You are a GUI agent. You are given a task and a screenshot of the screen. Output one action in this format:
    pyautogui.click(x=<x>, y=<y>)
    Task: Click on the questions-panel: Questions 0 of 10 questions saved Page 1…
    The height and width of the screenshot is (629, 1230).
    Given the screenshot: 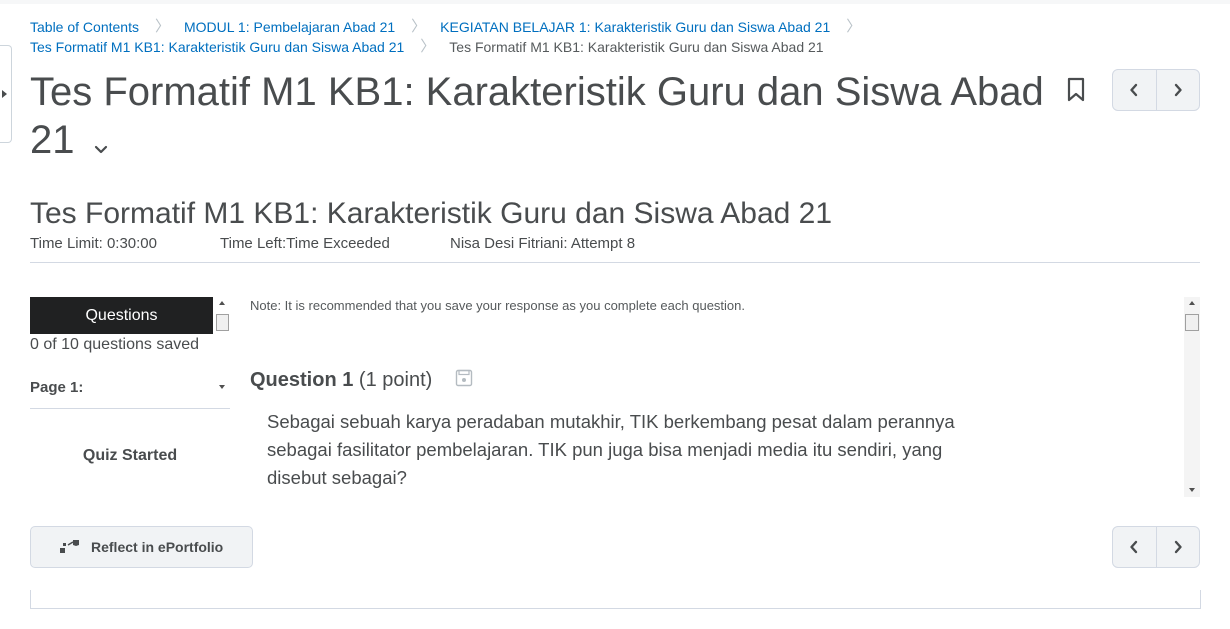 What is the action you would take?
    pyautogui.click(x=130, y=397)
    